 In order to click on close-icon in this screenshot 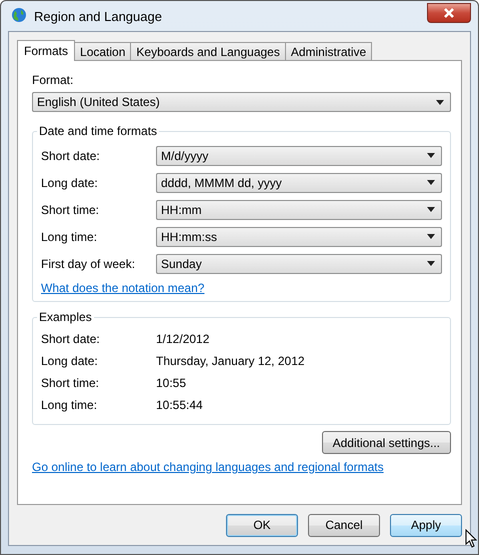, I will do `click(449, 13)`.